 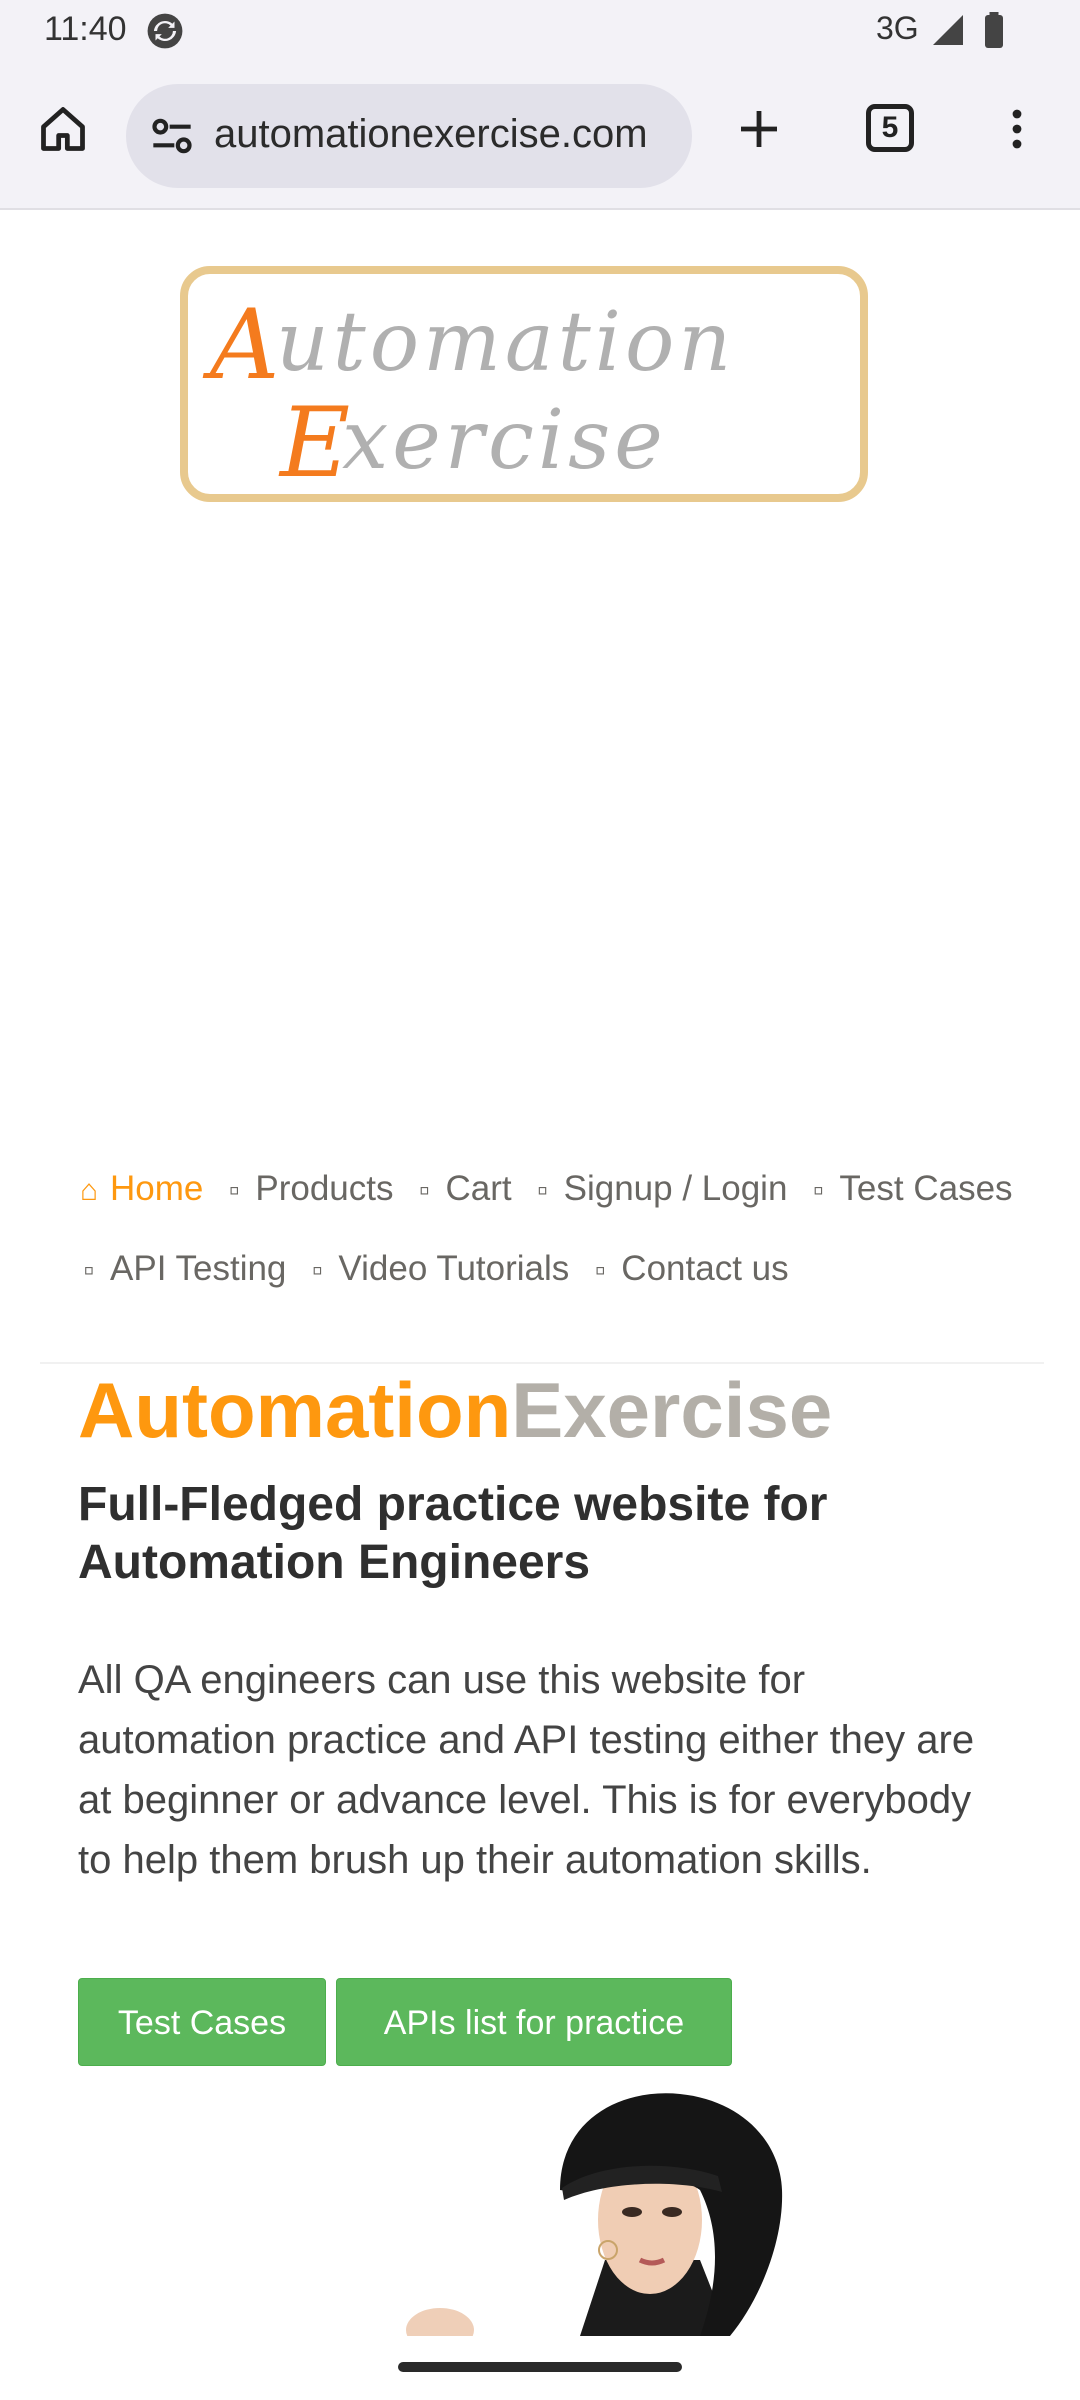 I want to click on nav-label-contact-us: Contact us, so click(x=705, y=1268).